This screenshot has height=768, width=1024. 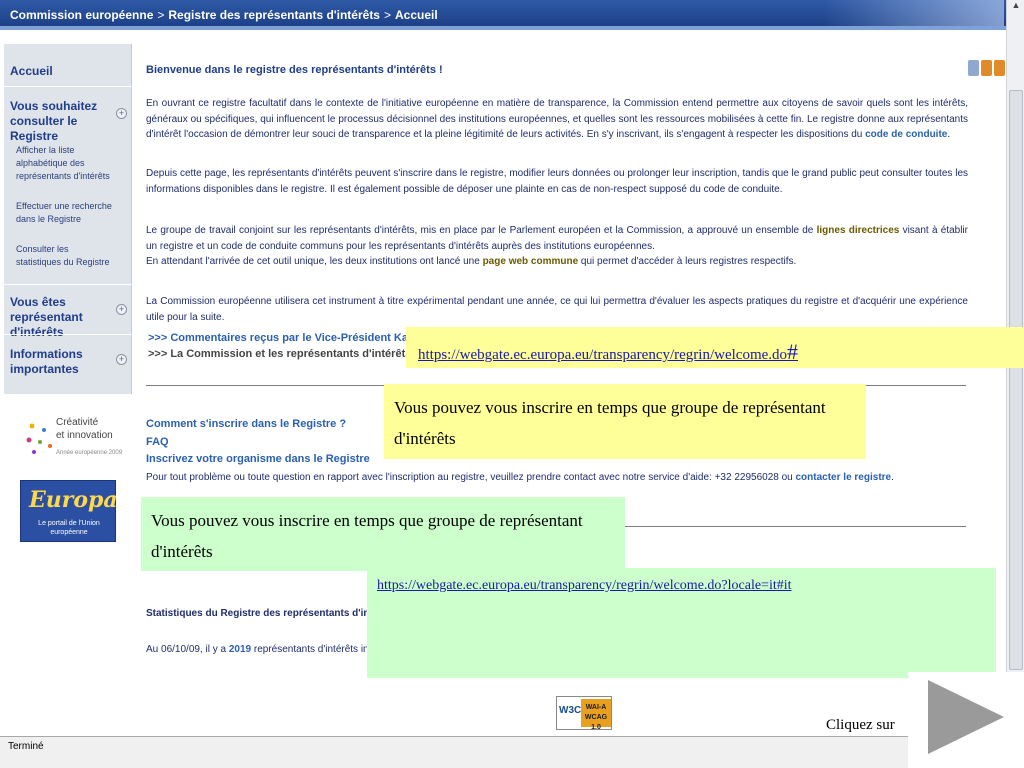 I want to click on wai-a-badge: WAI-A WCAG 1.0, so click(x=596, y=715).